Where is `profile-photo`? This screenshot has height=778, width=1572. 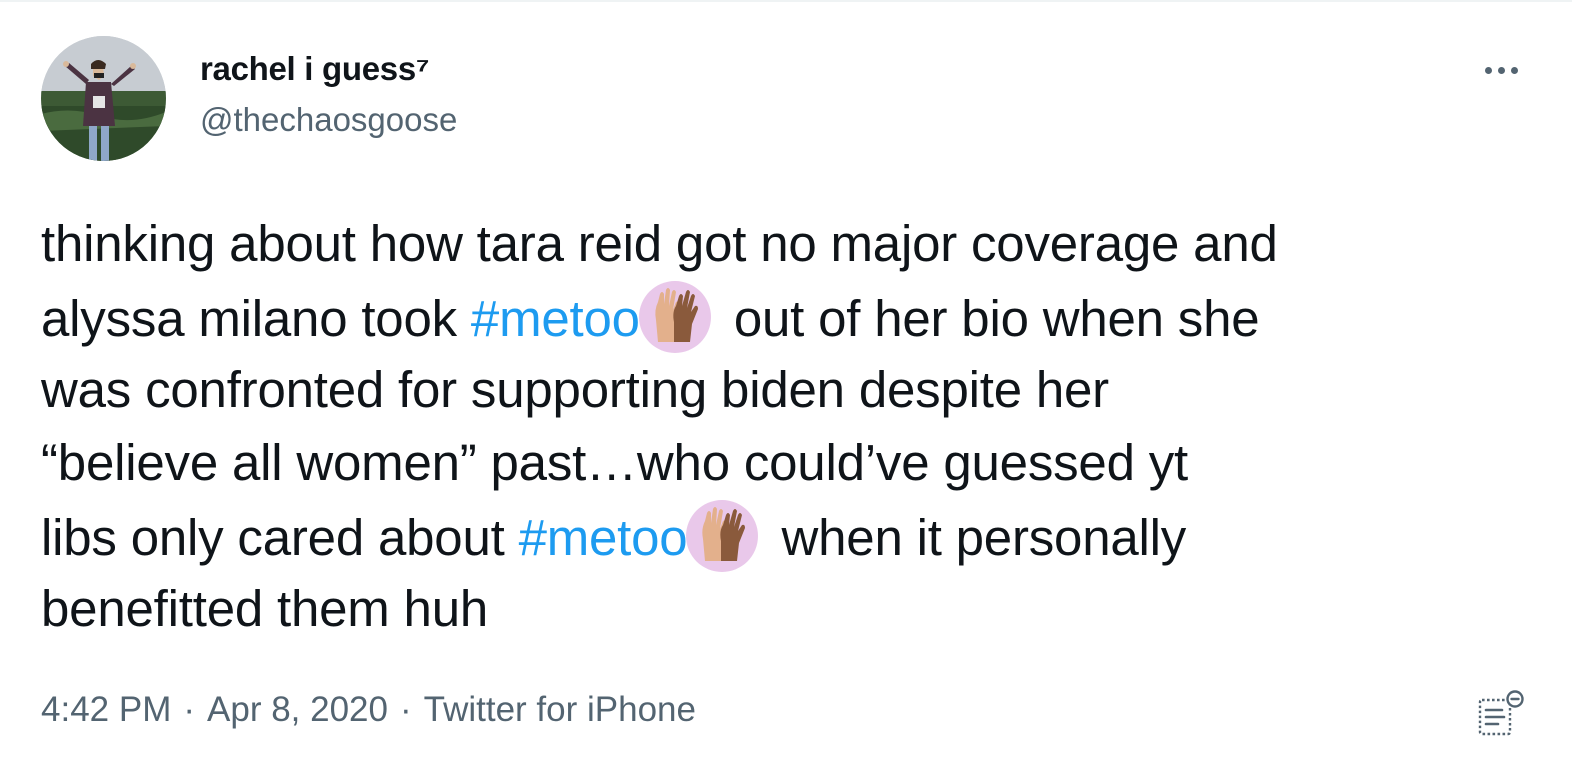 profile-photo is located at coordinates (103, 98).